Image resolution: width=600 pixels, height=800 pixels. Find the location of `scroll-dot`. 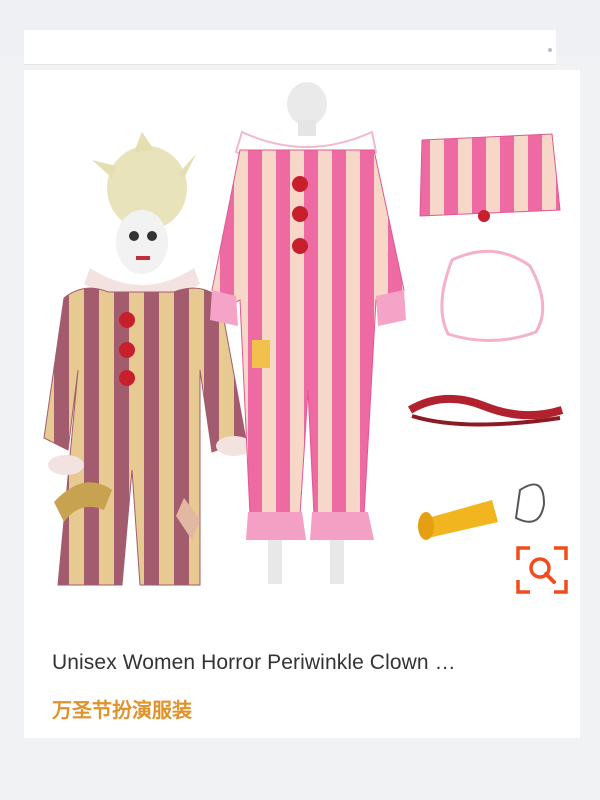

scroll-dot is located at coordinates (550, 50).